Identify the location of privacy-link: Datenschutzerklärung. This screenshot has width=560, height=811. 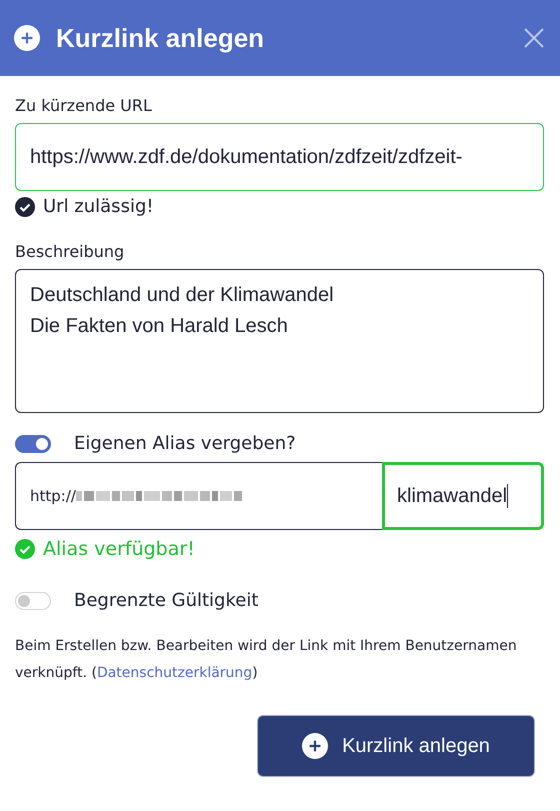
(174, 673).